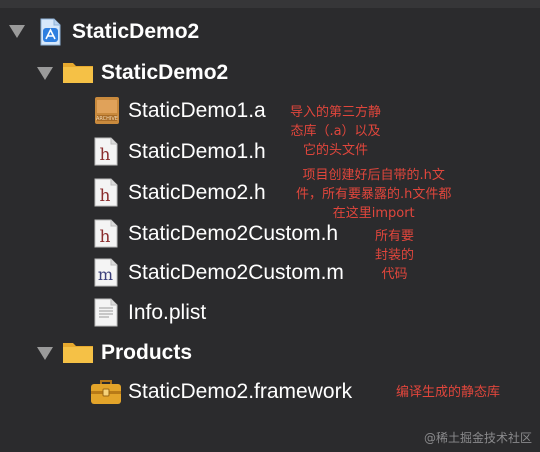 The width and height of the screenshot is (540, 452). I want to click on project-row: StaticDemo2, so click(270, 31).